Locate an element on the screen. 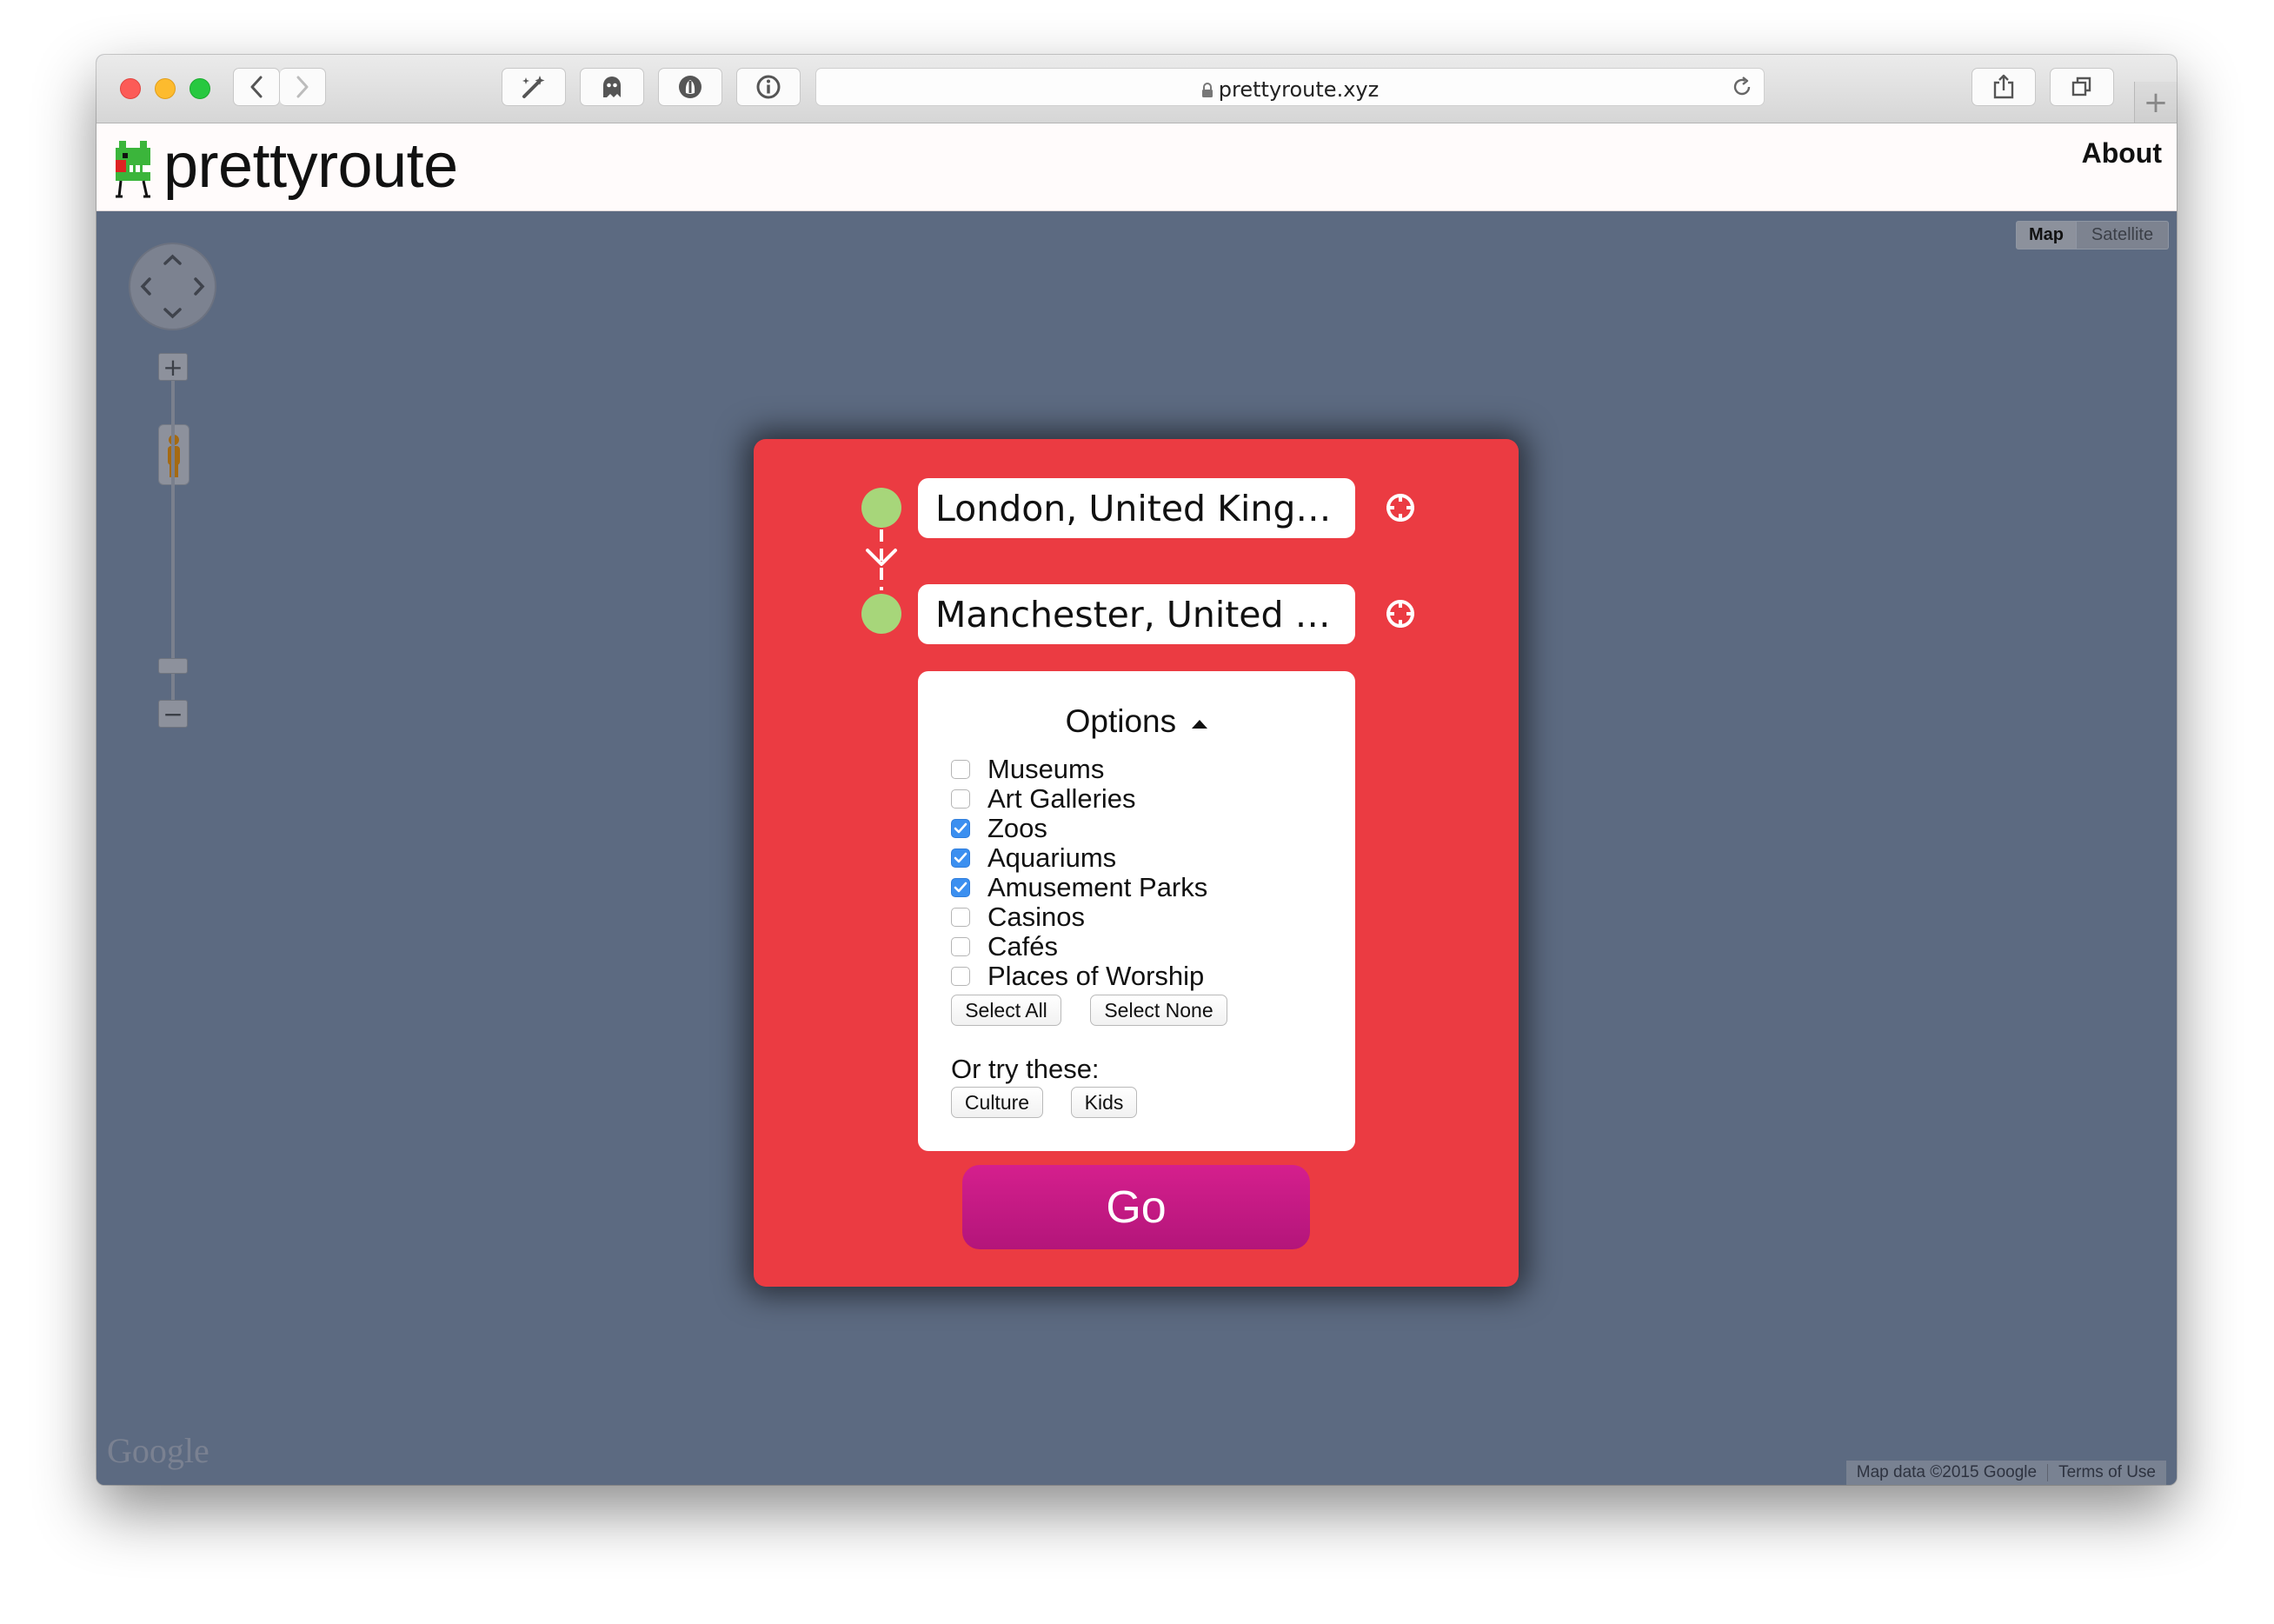 The height and width of the screenshot is (1624, 2274). map-type-control: Map Satellite is located at coordinates (2092, 236).